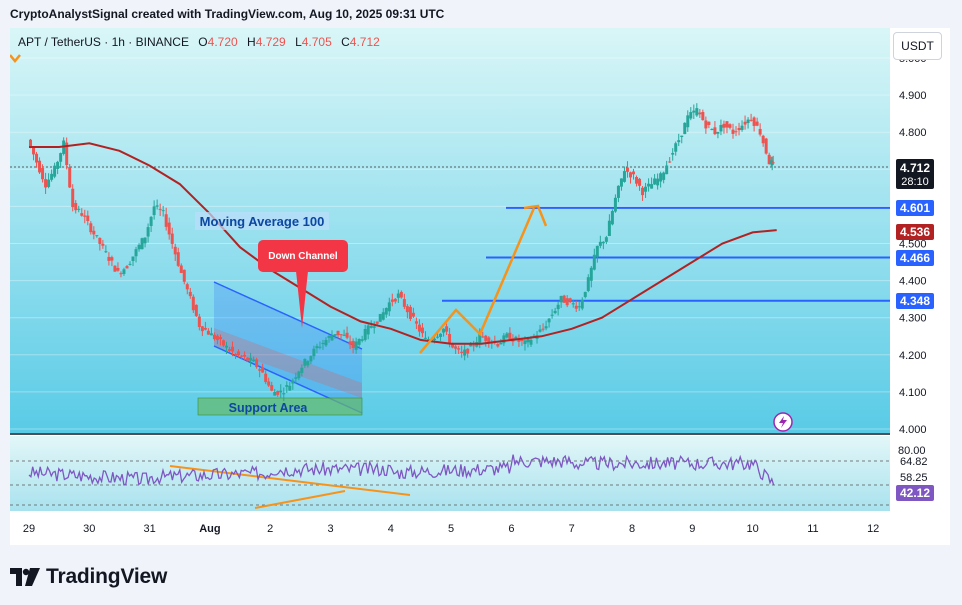  I want to click on legend-c-label: C, so click(345, 42).